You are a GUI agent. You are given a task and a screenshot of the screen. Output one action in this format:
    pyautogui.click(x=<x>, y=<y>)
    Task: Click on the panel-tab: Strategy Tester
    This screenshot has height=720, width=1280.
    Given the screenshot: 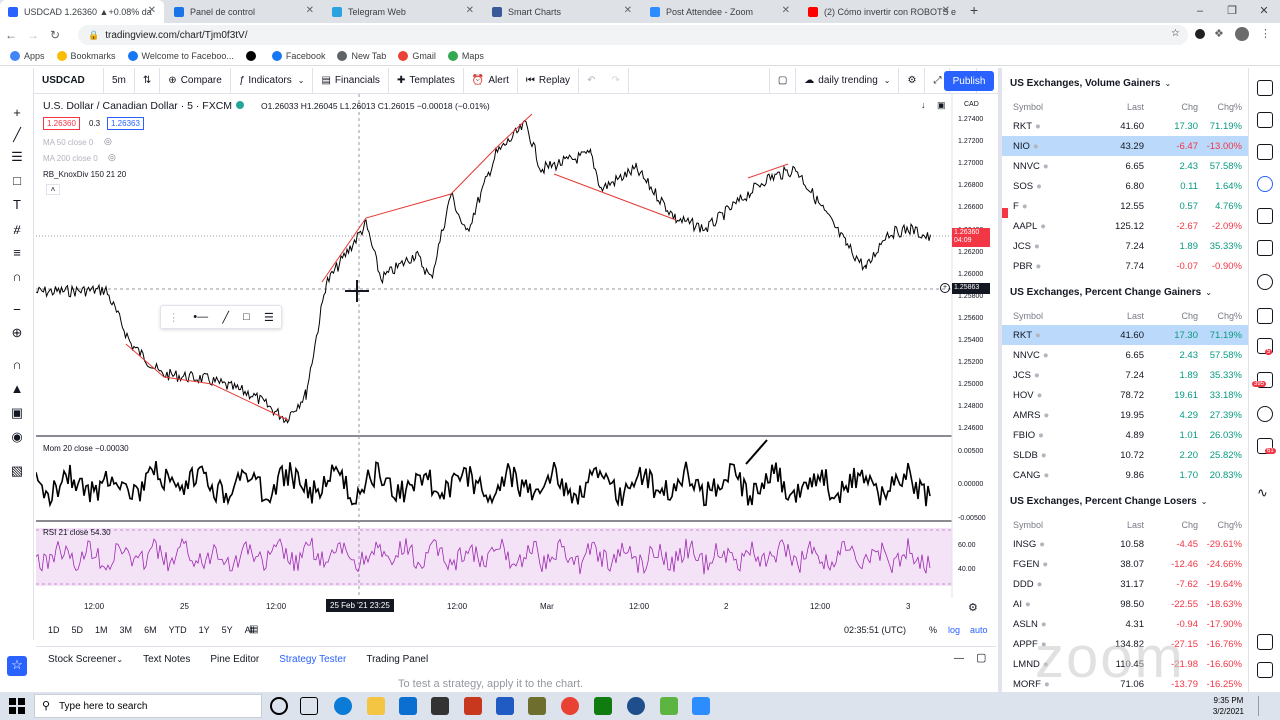 What is the action you would take?
    pyautogui.click(x=312, y=659)
    